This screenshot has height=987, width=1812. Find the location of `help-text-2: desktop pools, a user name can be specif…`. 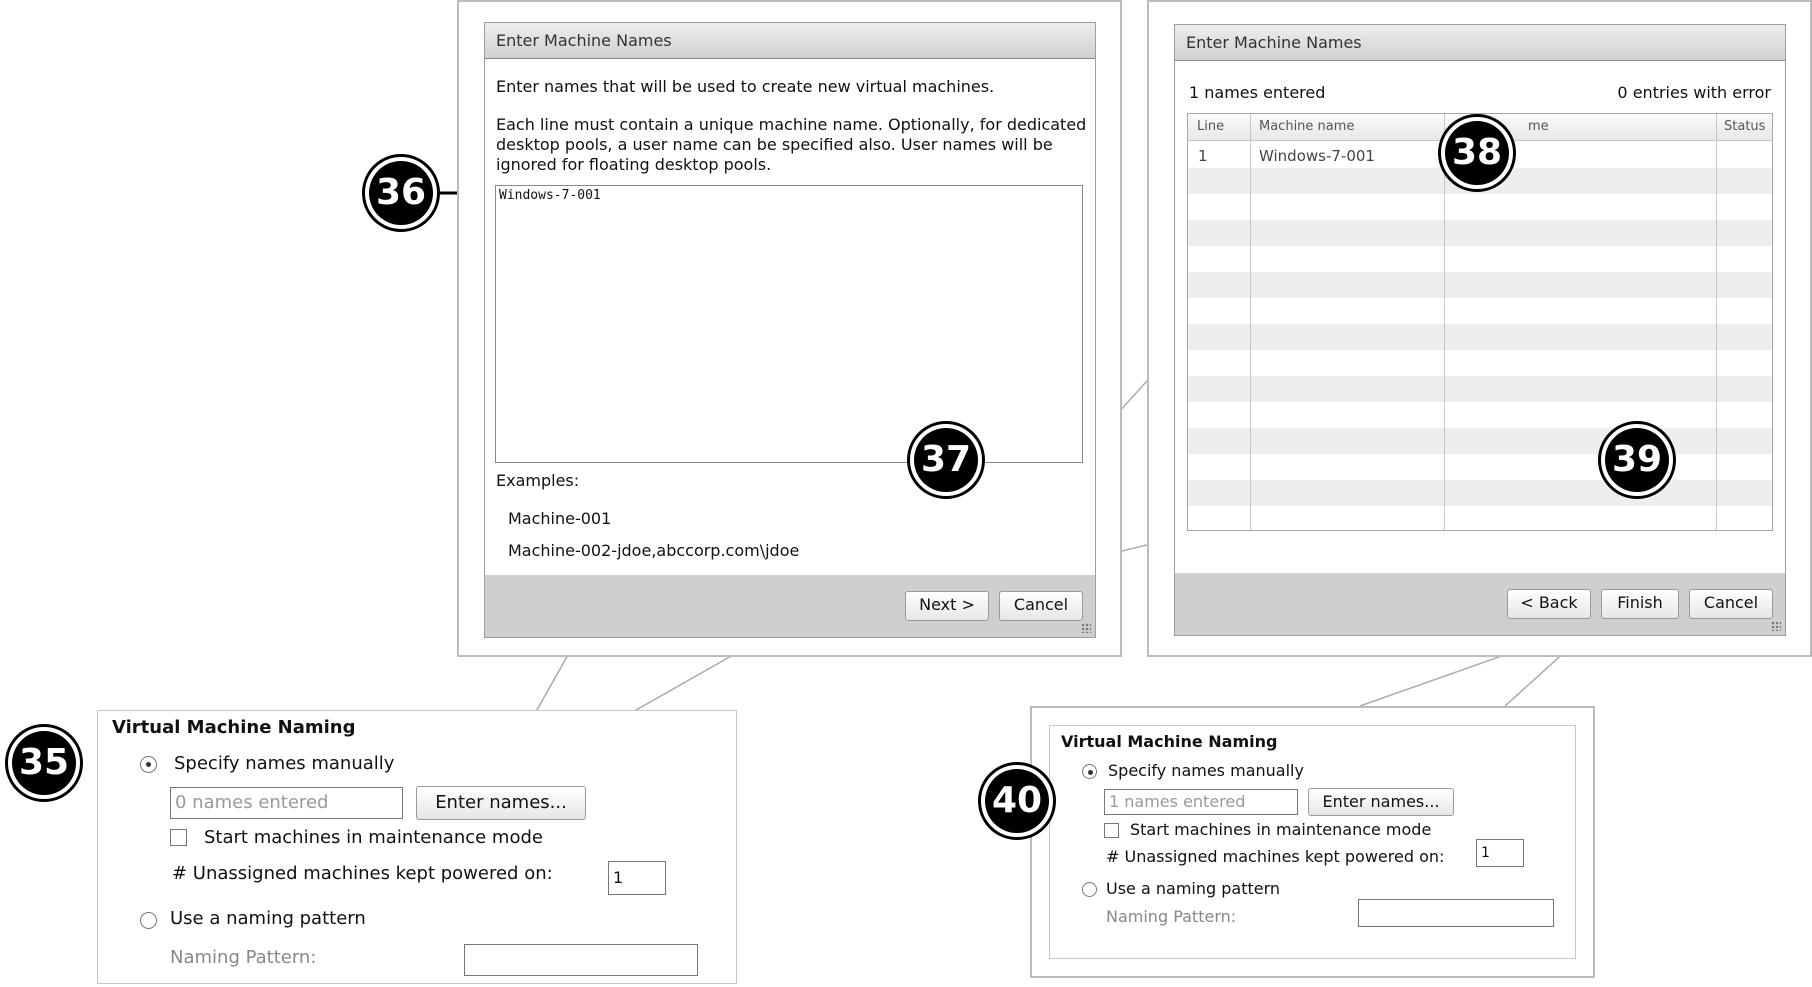

help-text-2: desktop pools, a user name can be specif… is located at coordinates (774, 144).